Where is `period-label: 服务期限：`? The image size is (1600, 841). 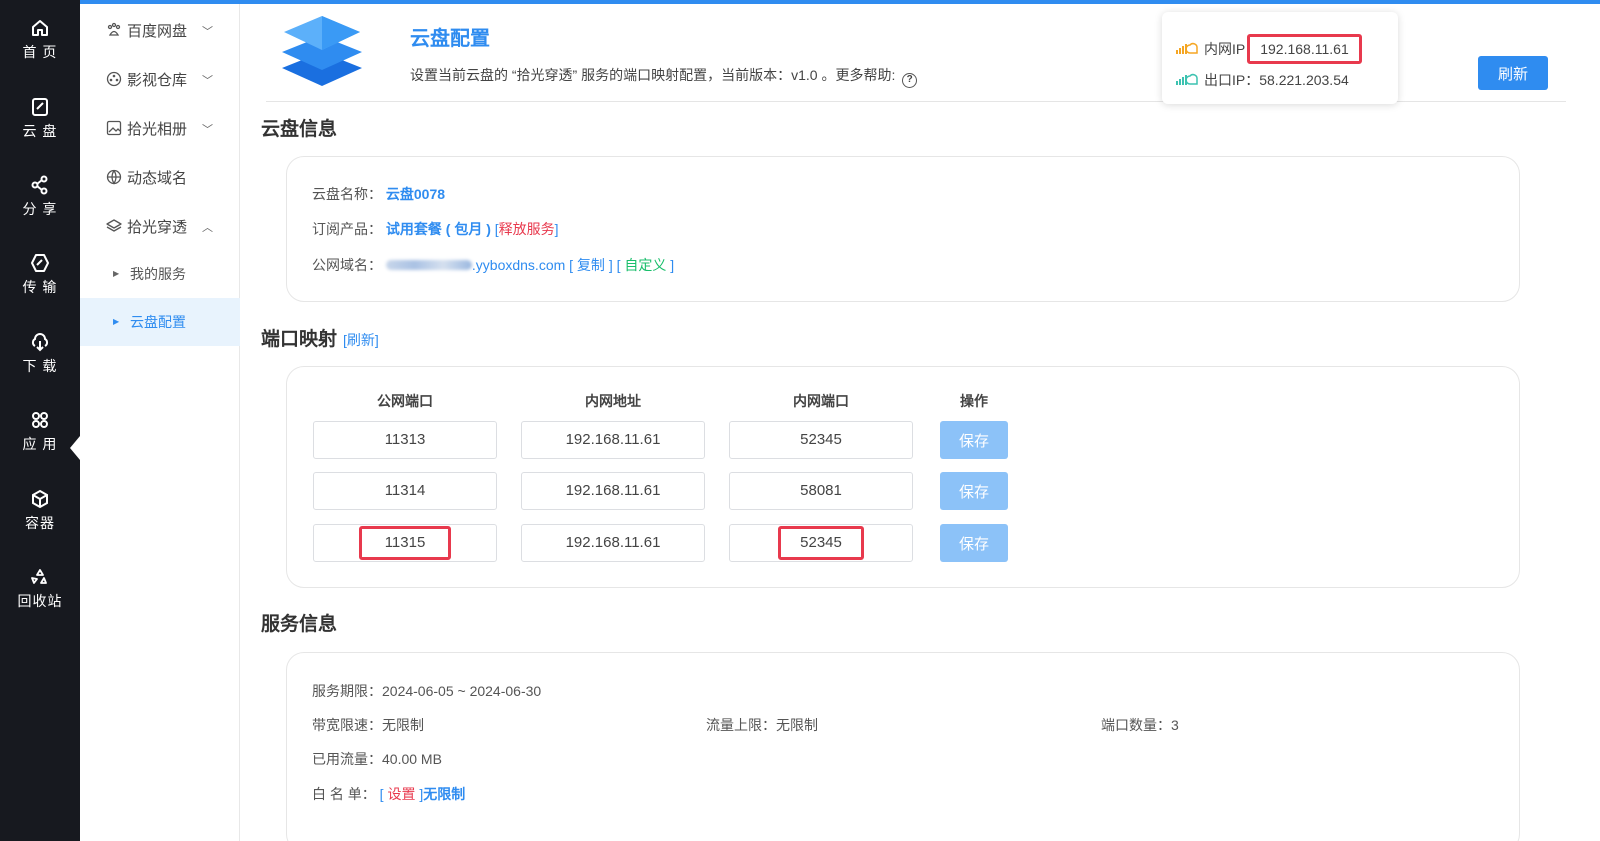
period-label: 服务期限： is located at coordinates (347, 691).